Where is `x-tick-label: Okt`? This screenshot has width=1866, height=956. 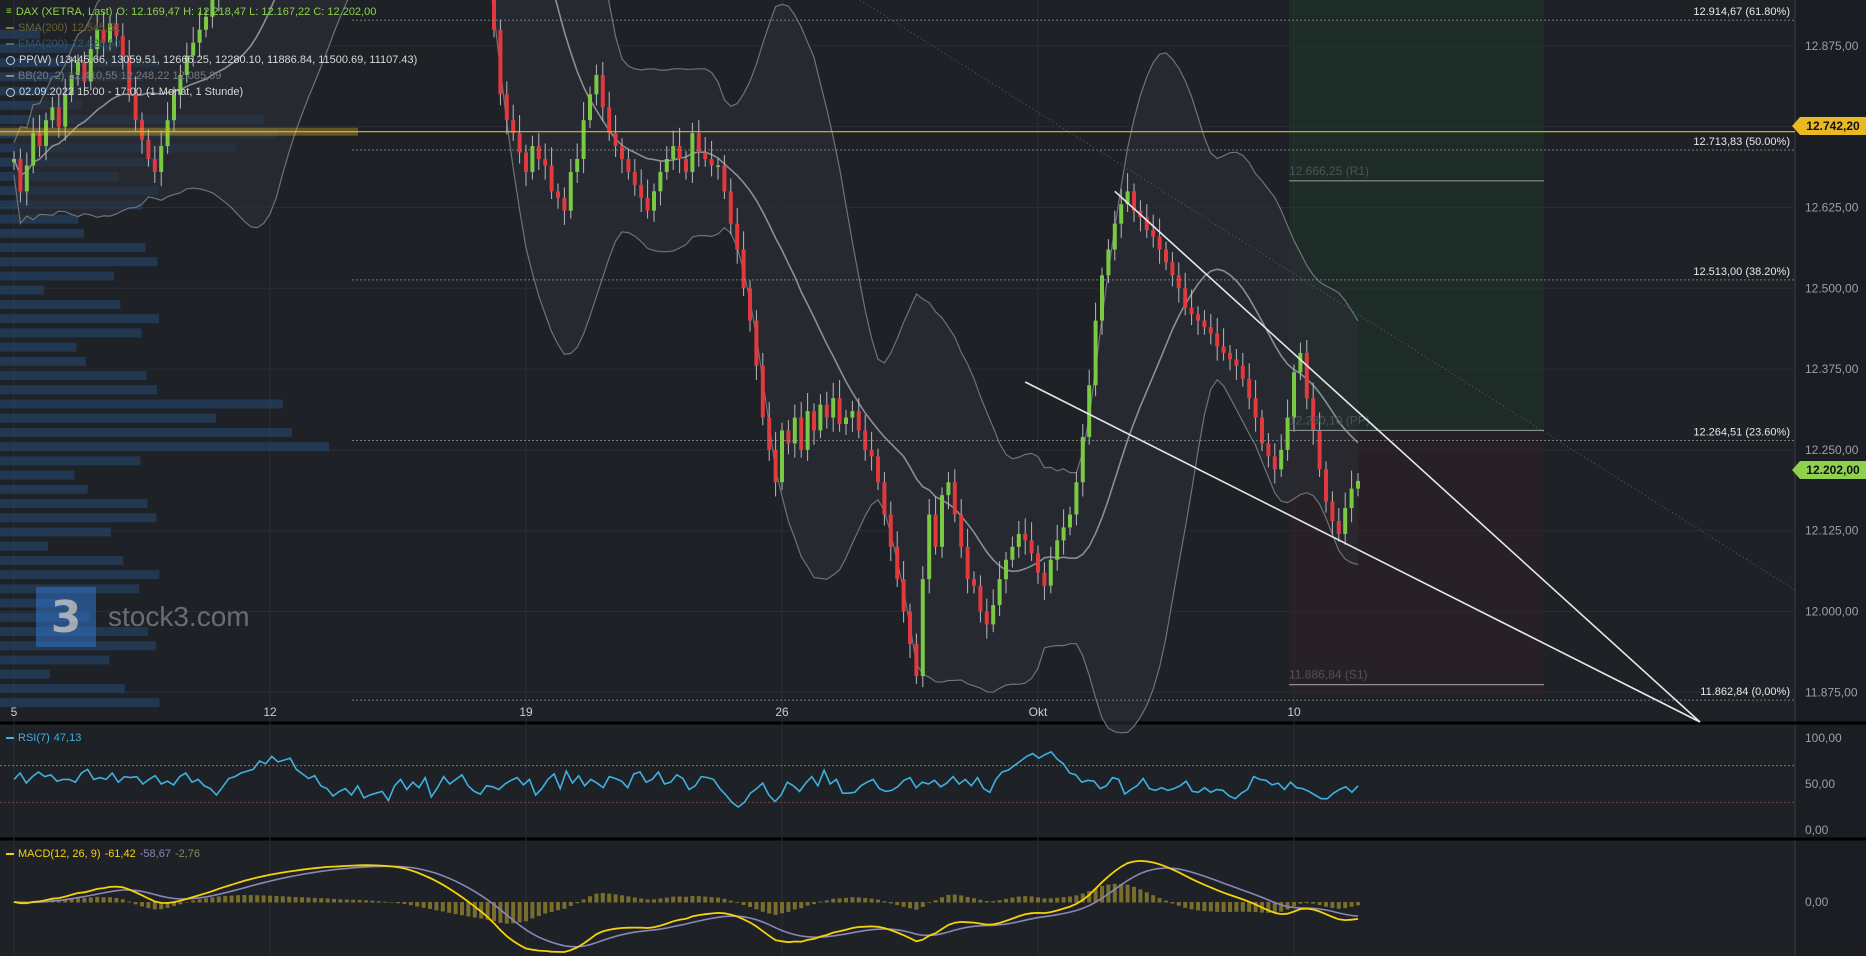
x-tick-label: Okt is located at coordinates (1038, 712).